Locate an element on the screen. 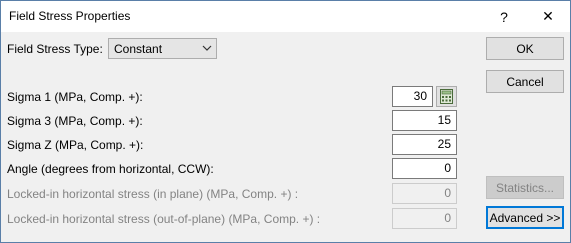 This screenshot has height=243, width=571. help-button: ? is located at coordinates (504, 16).